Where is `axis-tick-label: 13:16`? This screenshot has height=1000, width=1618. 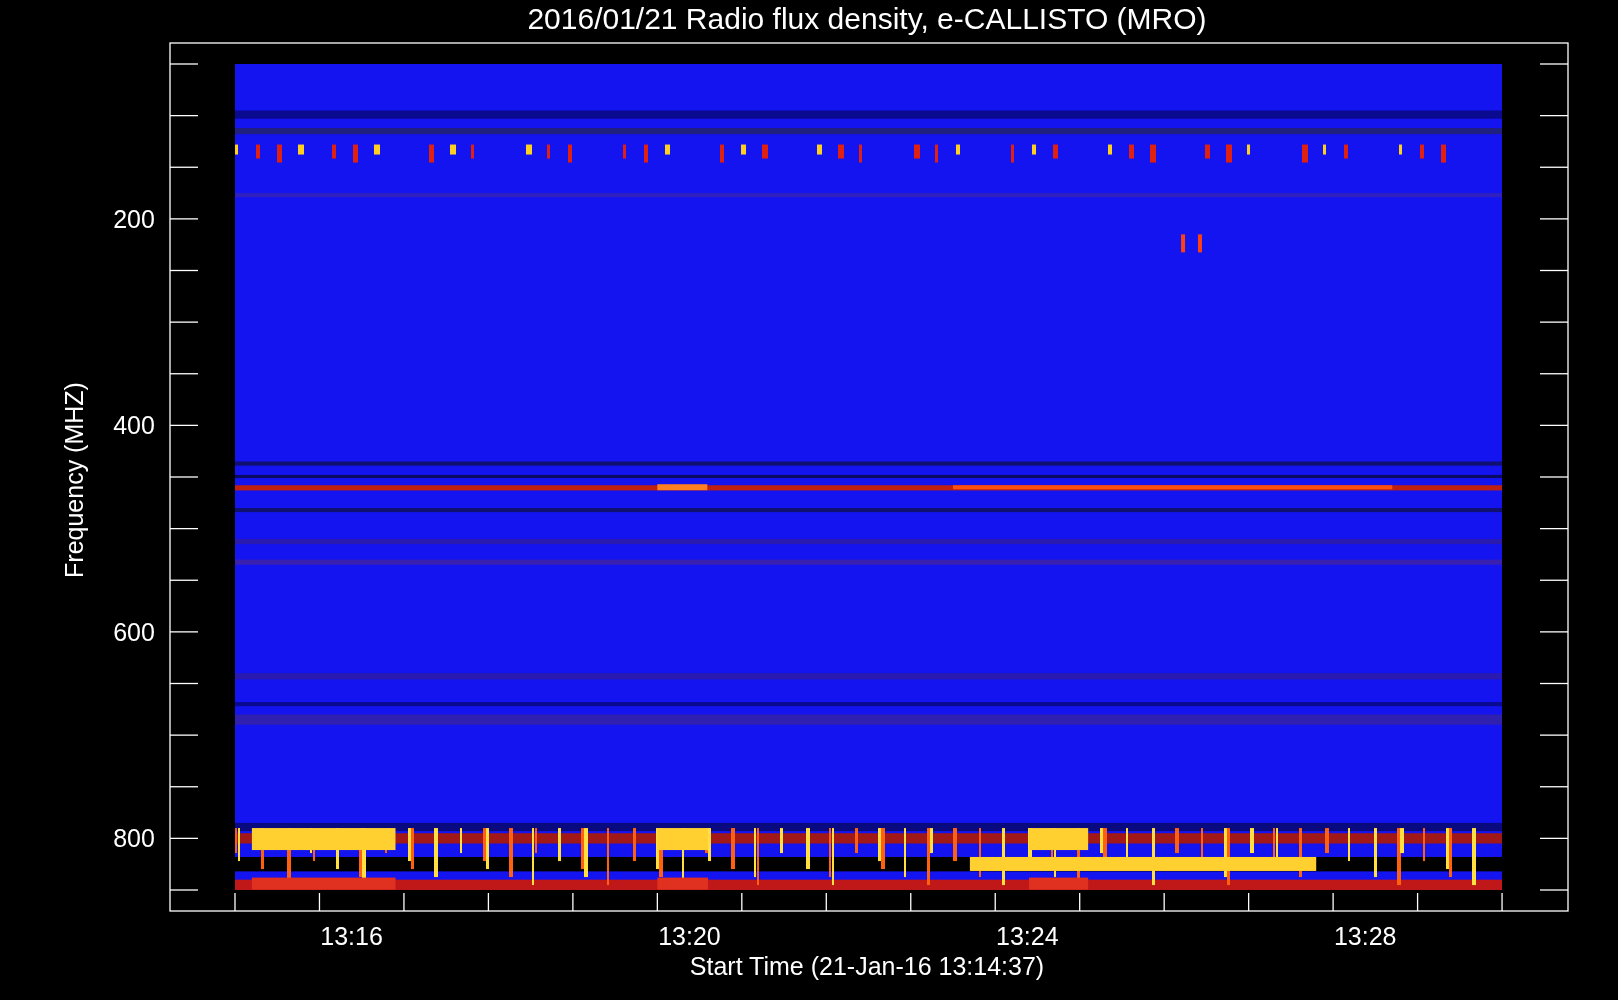
axis-tick-label: 13:16 is located at coordinates (351, 936).